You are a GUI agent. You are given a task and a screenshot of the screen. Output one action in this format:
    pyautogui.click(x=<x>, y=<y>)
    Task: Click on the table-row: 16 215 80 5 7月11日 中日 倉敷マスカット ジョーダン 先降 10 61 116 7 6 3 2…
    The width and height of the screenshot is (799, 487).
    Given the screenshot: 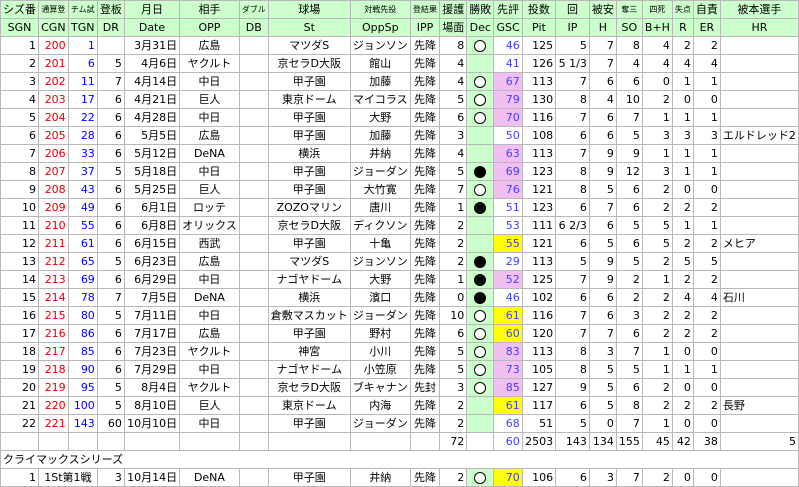 What is the action you would take?
    pyautogui.click(x=399, y=315)
    